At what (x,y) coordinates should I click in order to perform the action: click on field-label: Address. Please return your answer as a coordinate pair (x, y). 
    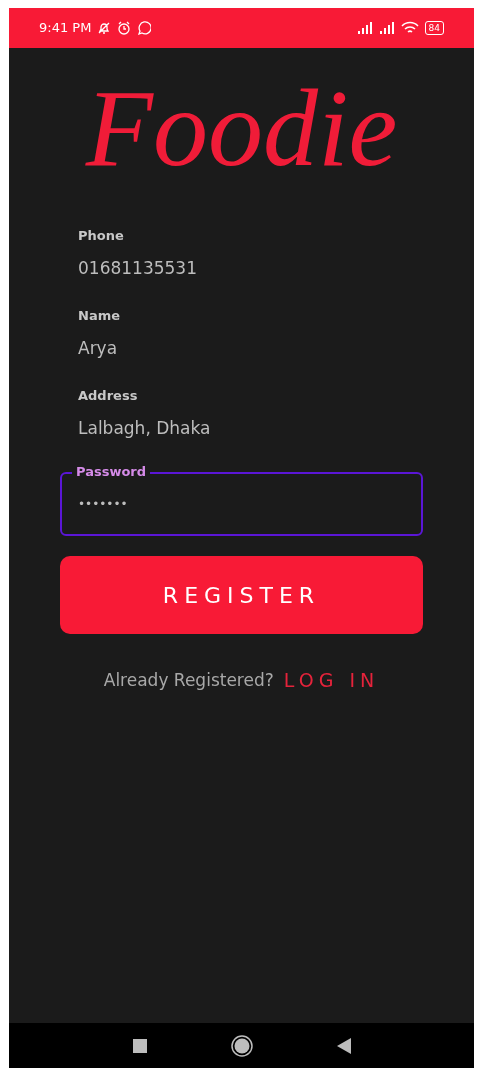
    Looking at the image, I should click on (108, 396).